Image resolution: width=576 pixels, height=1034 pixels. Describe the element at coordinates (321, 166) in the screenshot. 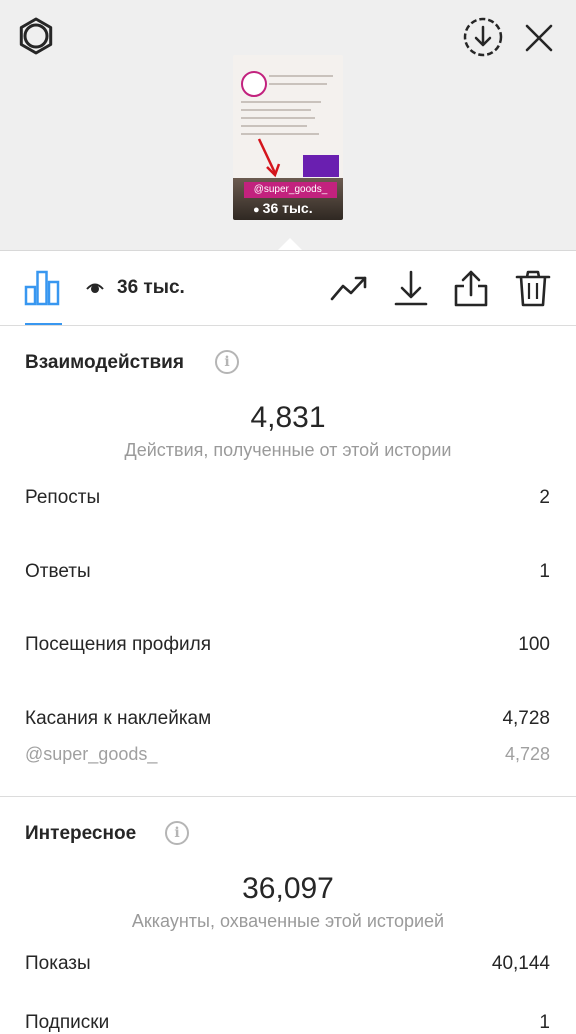

I see `thumbnail-purple-note` at that location.